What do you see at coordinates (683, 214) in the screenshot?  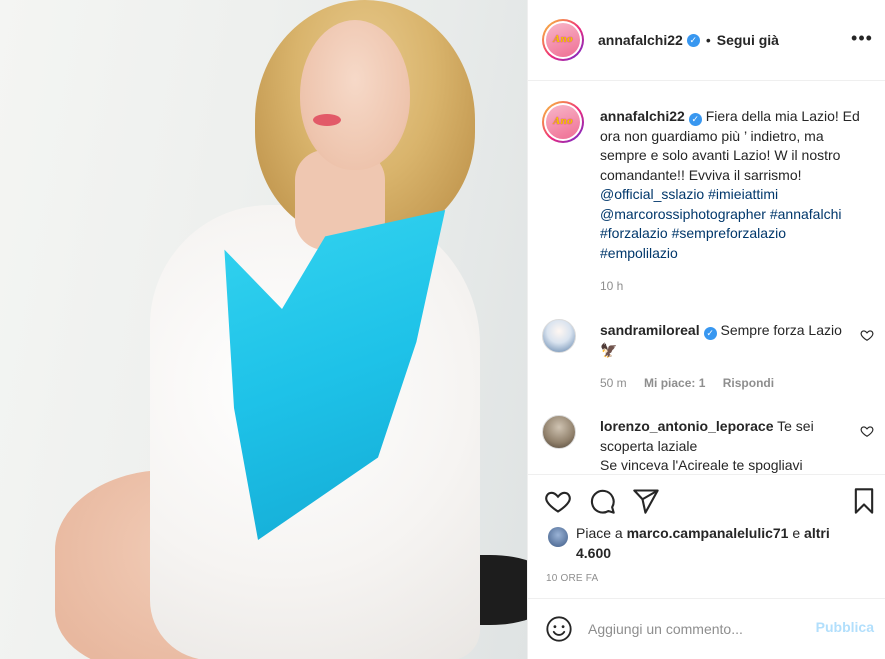 I see `mention-link: @marcorossiphotographer` at bounding box center [683, 214].